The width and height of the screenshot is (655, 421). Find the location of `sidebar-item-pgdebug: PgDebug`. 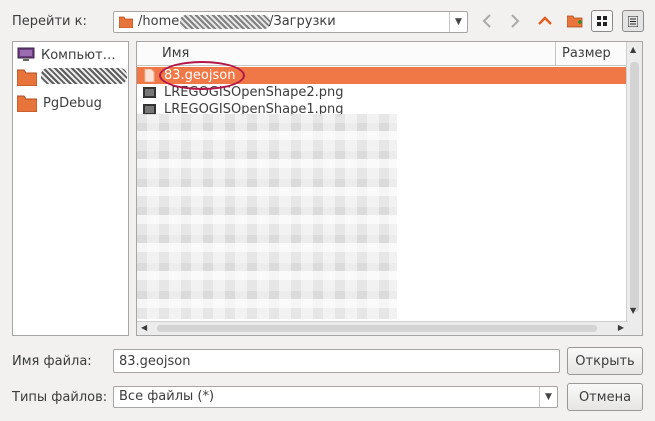

sidebar-item-pgdebug: PgDebug is located at coordinates (72, 103).